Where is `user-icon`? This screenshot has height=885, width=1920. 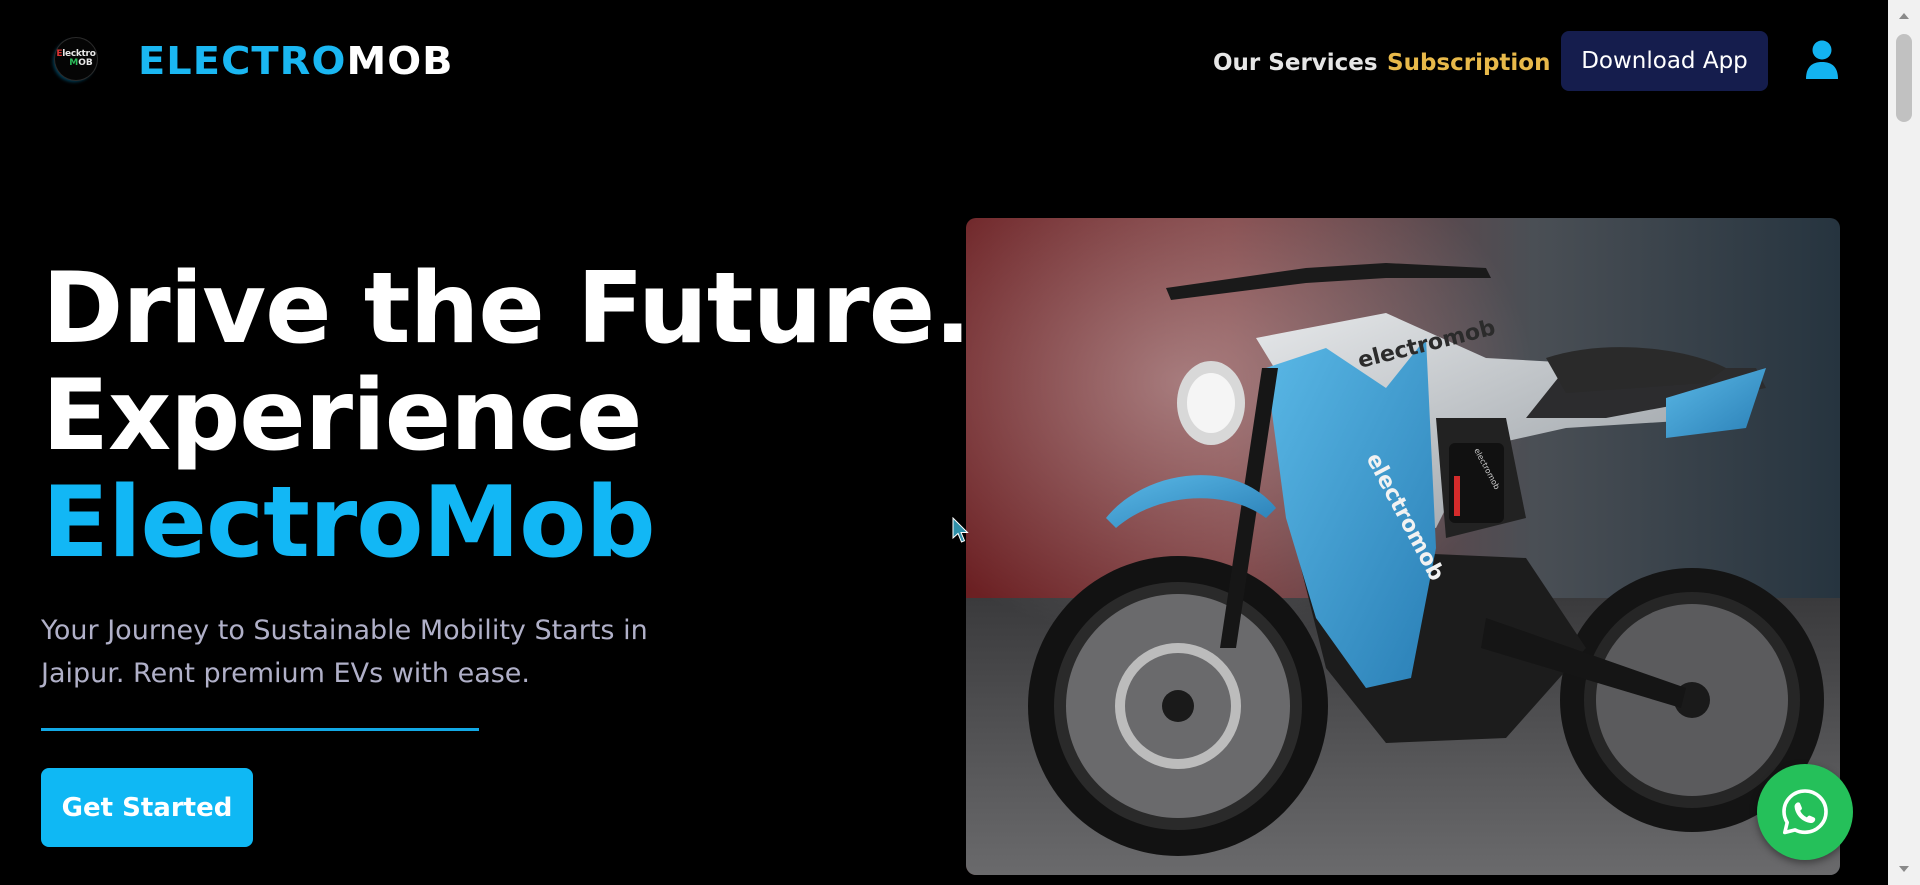
user-icon is located at coordinates (1822, 60).